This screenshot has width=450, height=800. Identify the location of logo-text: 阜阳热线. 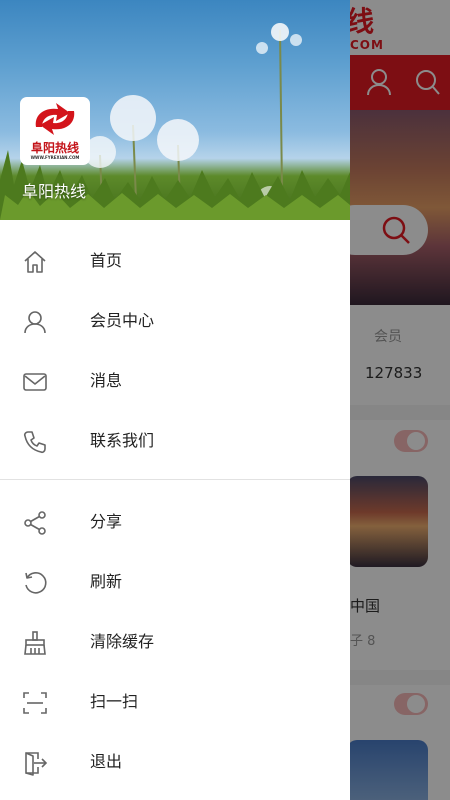
(54, 148).